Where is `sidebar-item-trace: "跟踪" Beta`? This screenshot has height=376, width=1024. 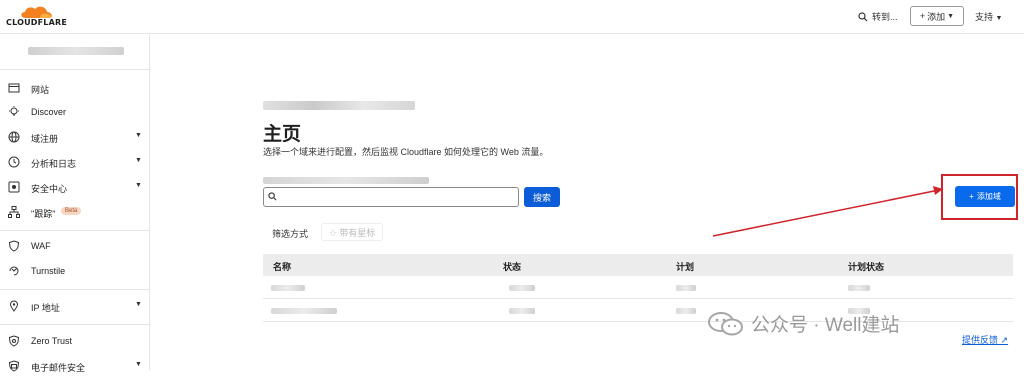
sidebar-item-trace: "跟踪" Beta is located at coordinates (75, 212).